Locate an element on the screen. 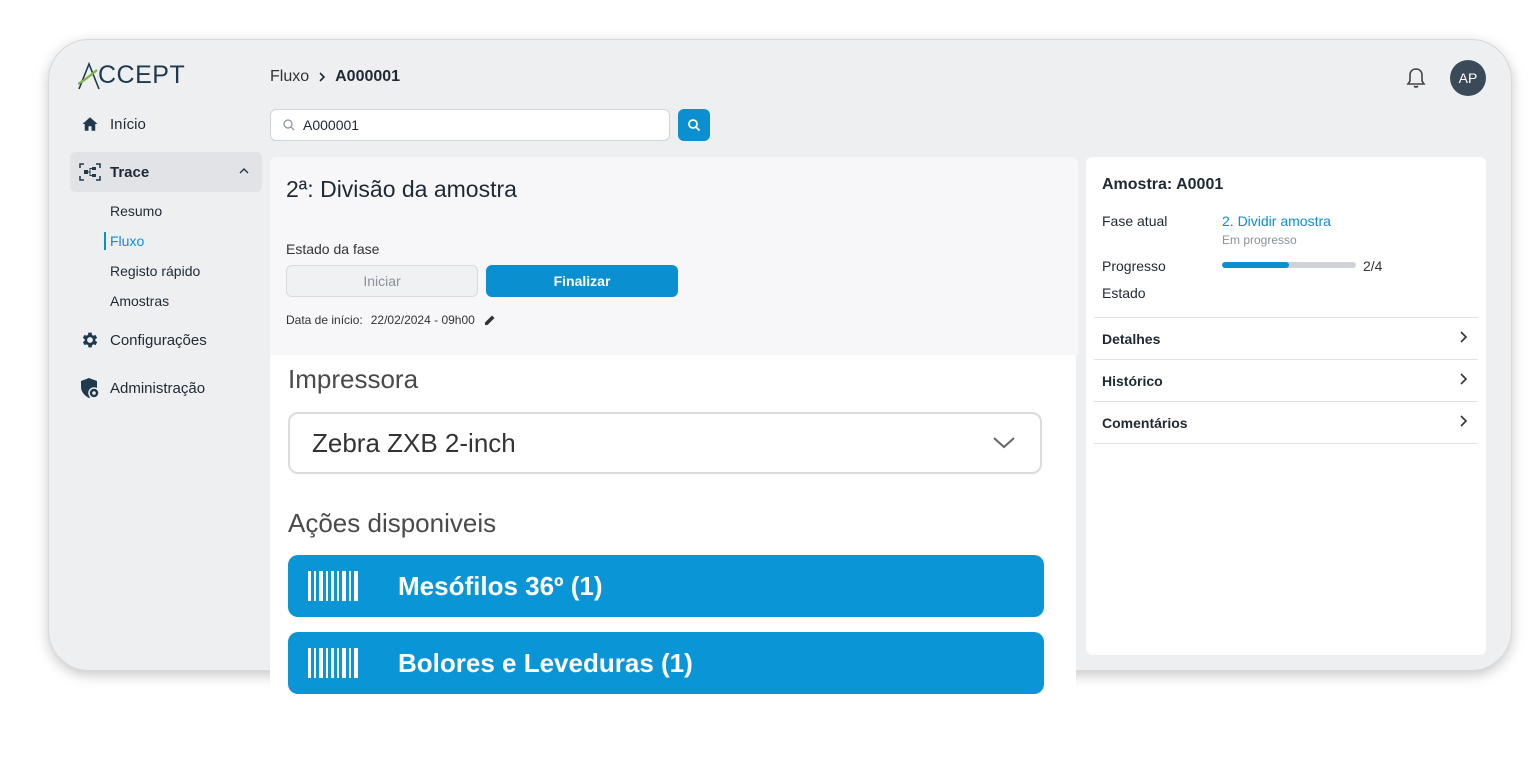 The image size is (1540, 770). section-label: Detalhes is located at coordinates (1131, 338).